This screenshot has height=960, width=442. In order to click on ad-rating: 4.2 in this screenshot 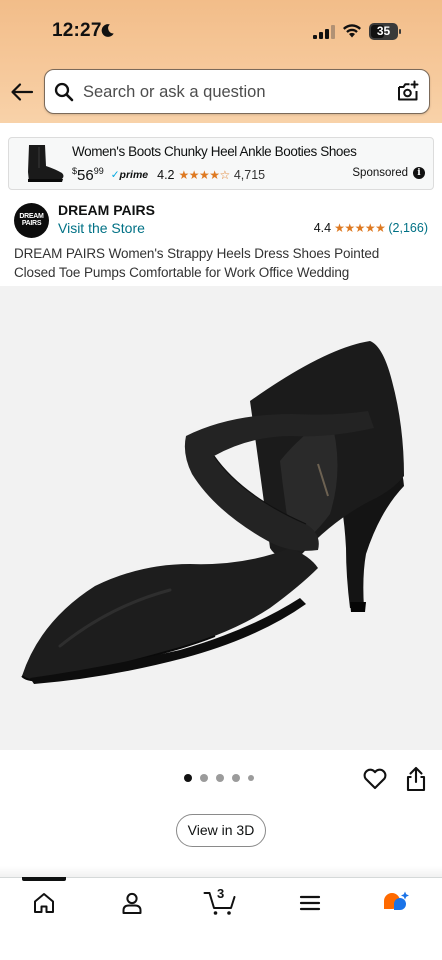, I will do `click(166, 175)`.